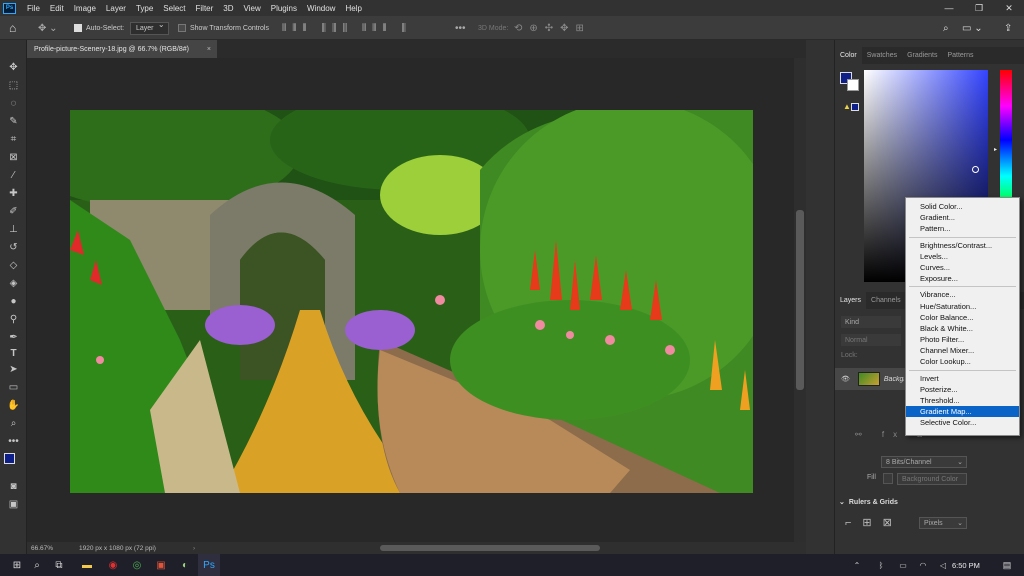  I want to click on ruler-grid-icons: ⌐⊞⊠, so click(874, 522).